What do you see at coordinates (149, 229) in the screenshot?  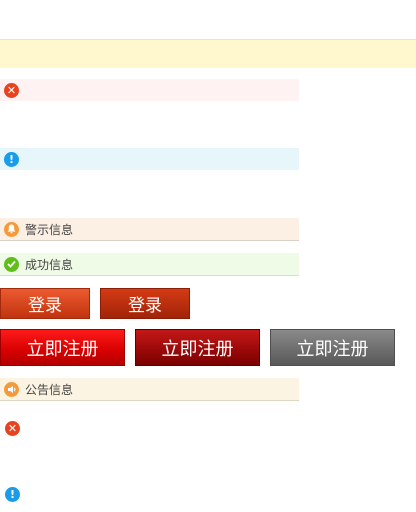 I see `warning-message-bar: 警示信息` at bounding box center [149, 229].